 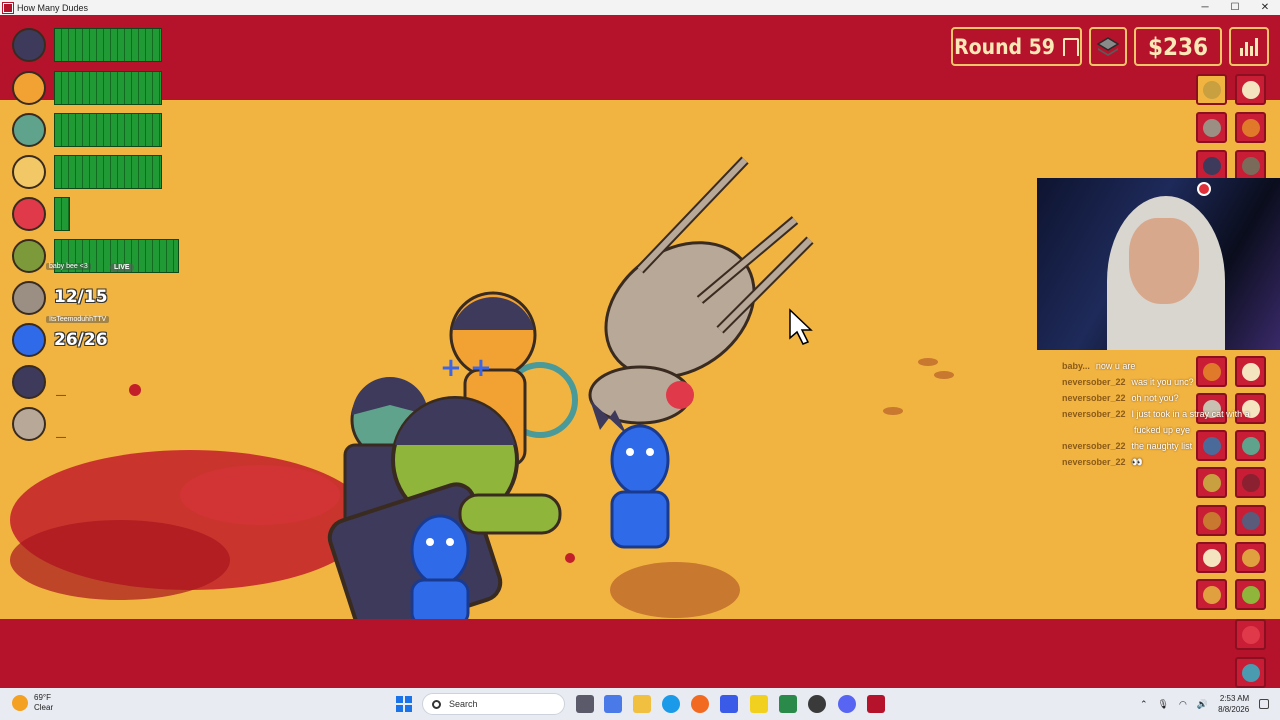 What do you see at coordinates (1234, 709) in the screenshot?
I see `clock-date: 8/8/2026` at bounding box center [1234, 709].